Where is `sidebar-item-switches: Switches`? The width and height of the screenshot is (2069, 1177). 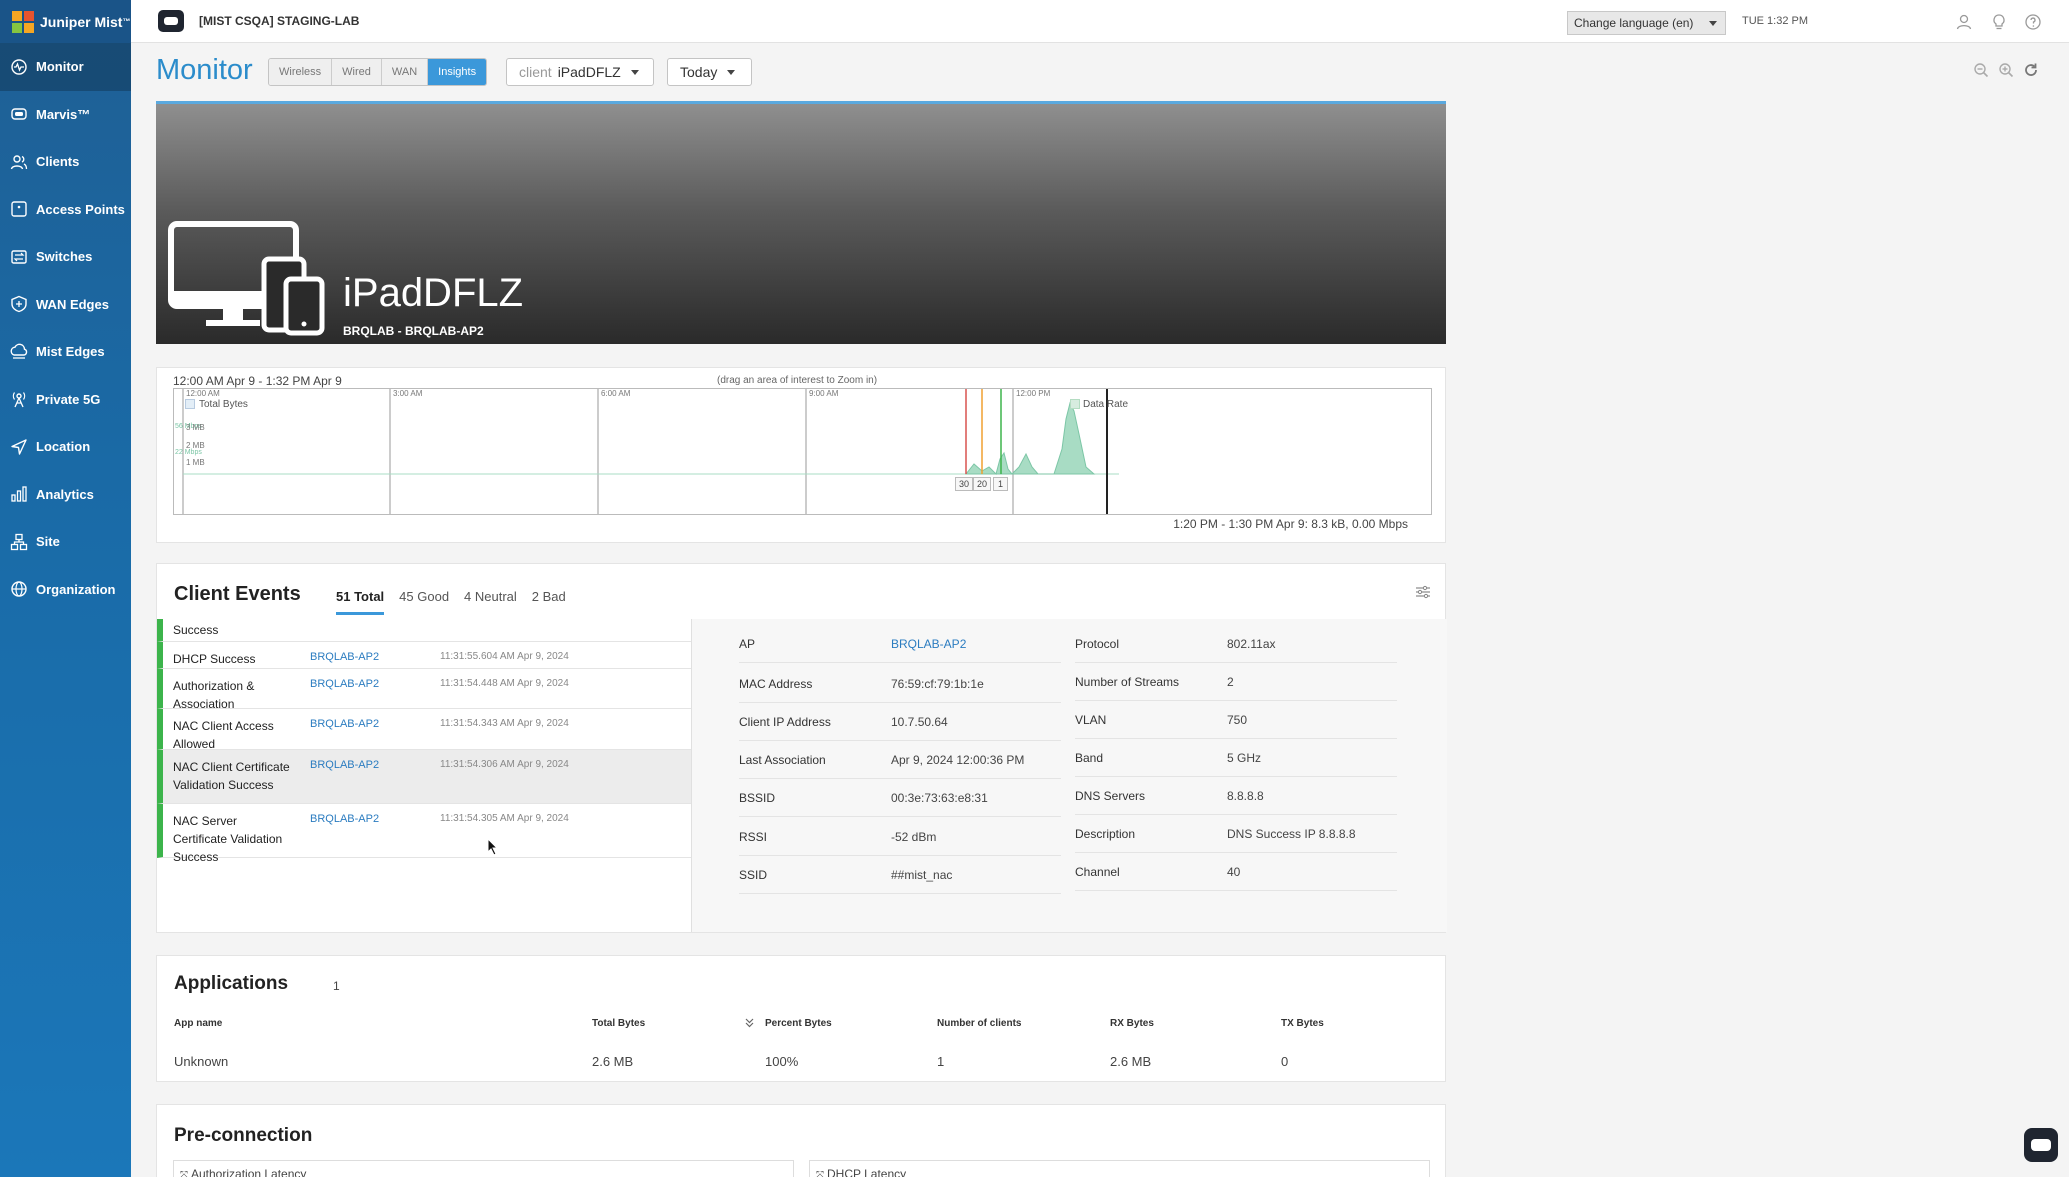
sidebar-item-switches: Switches is located at coordinates (65, 257).